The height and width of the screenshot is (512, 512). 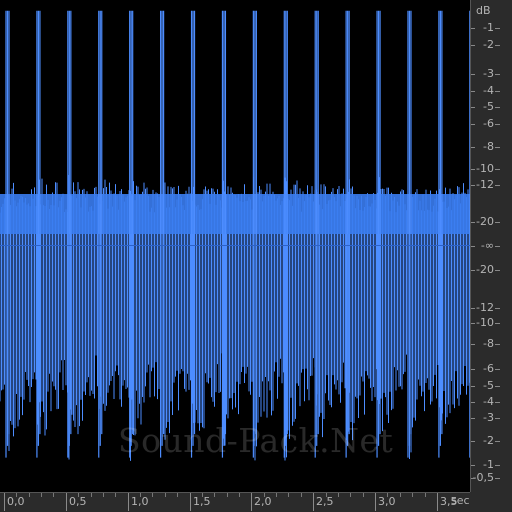 What do you see at coordinates (202, 501) in the screenshot?
I see `time-scale-label: 1,5` at bounding box center [202, 501].